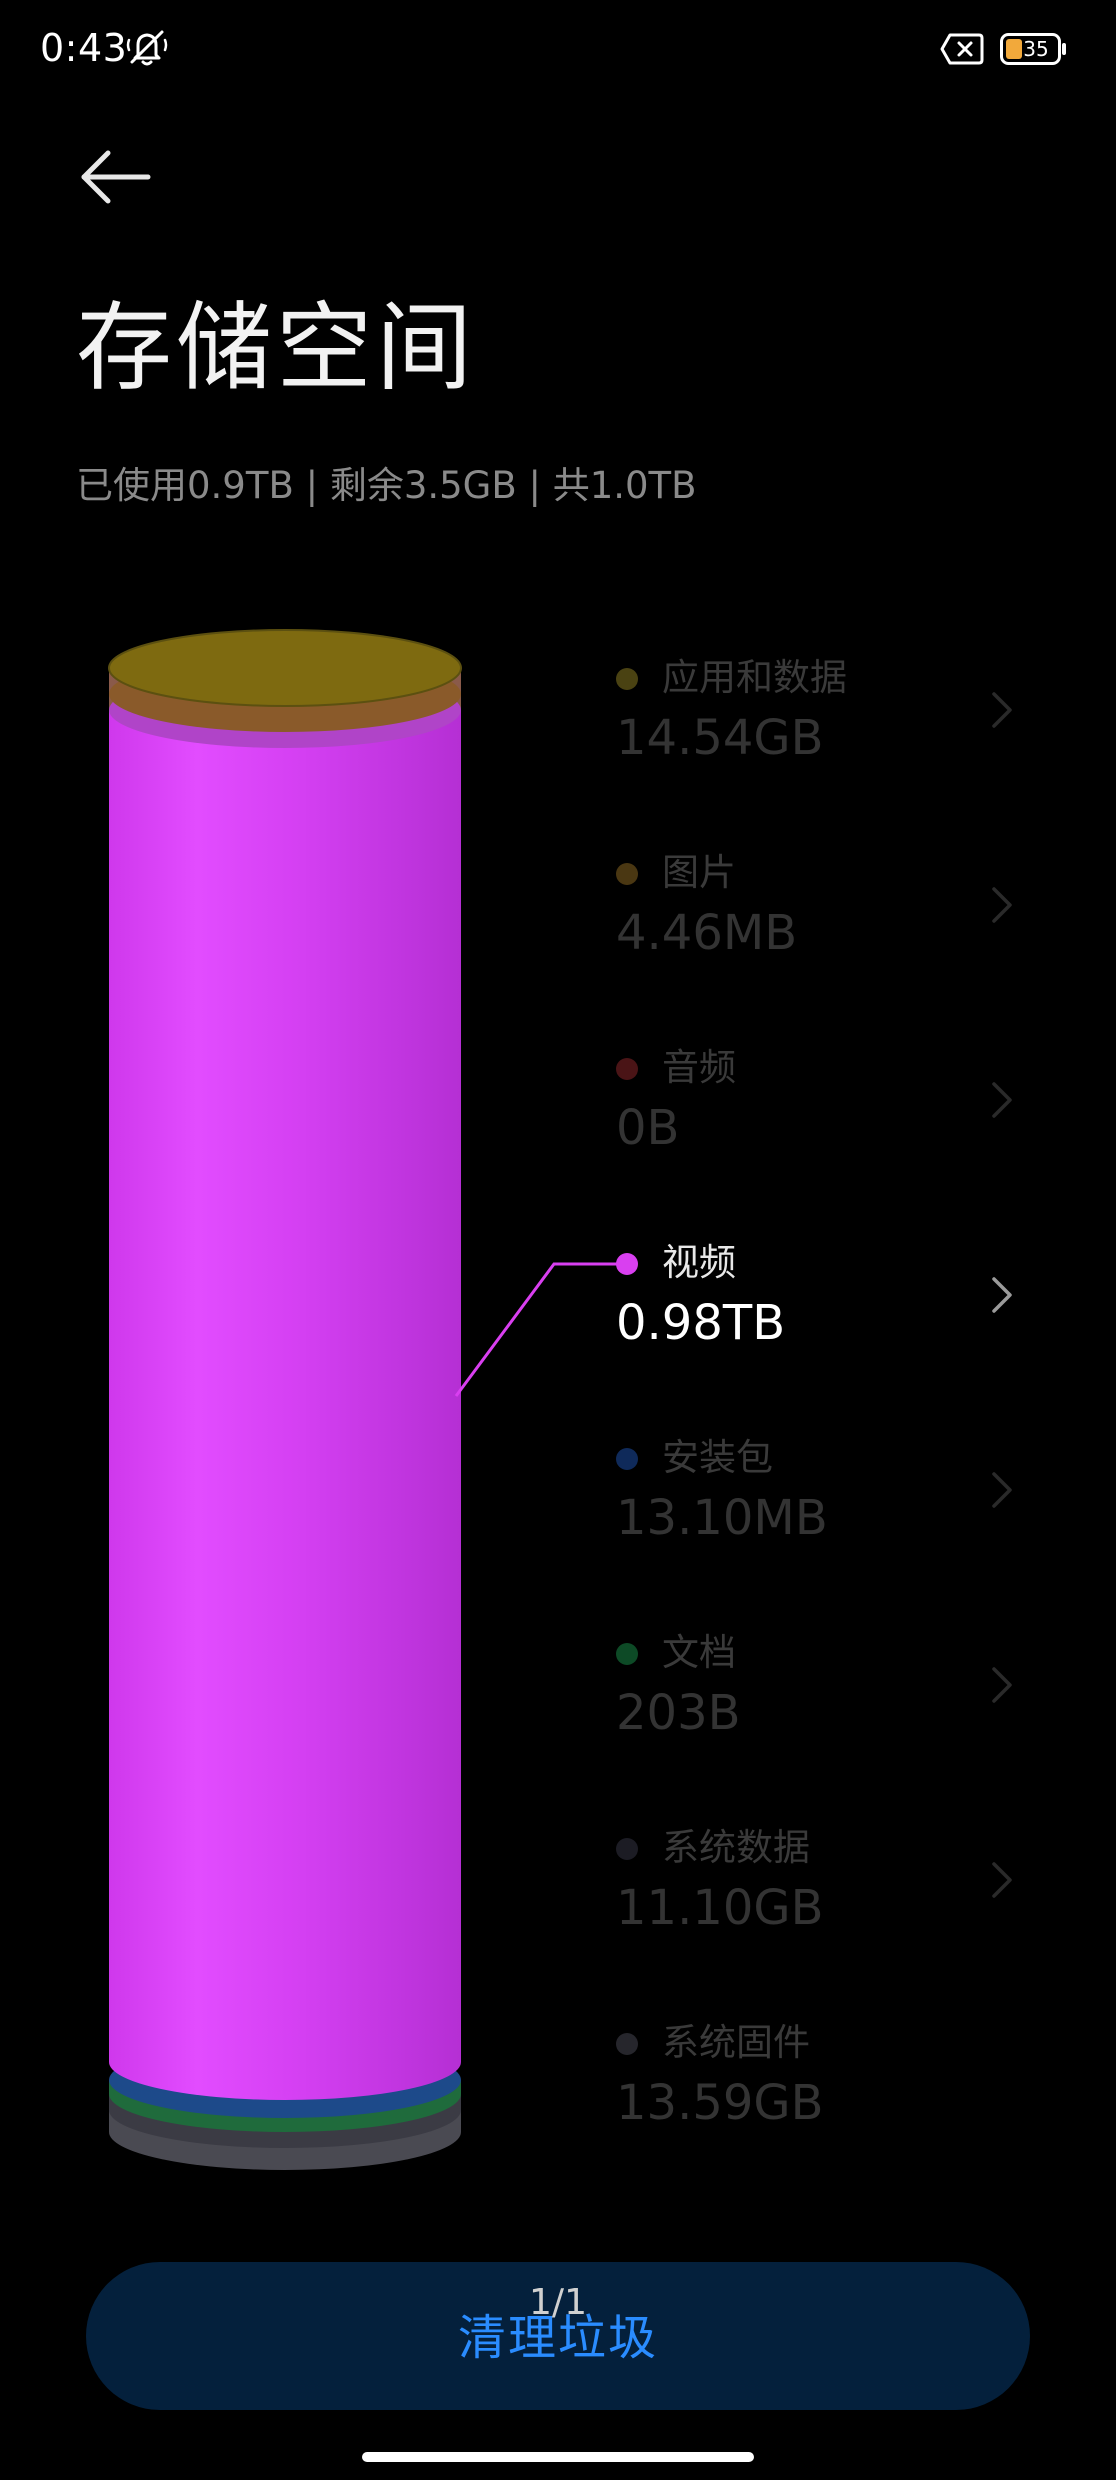 Image resolution: width=1116 pixels, height=2480 pixels. What do you see at coordinates (699, 1262) in the screenshot?
I see `category-name: 视频` at bounding box center [699, 1262].